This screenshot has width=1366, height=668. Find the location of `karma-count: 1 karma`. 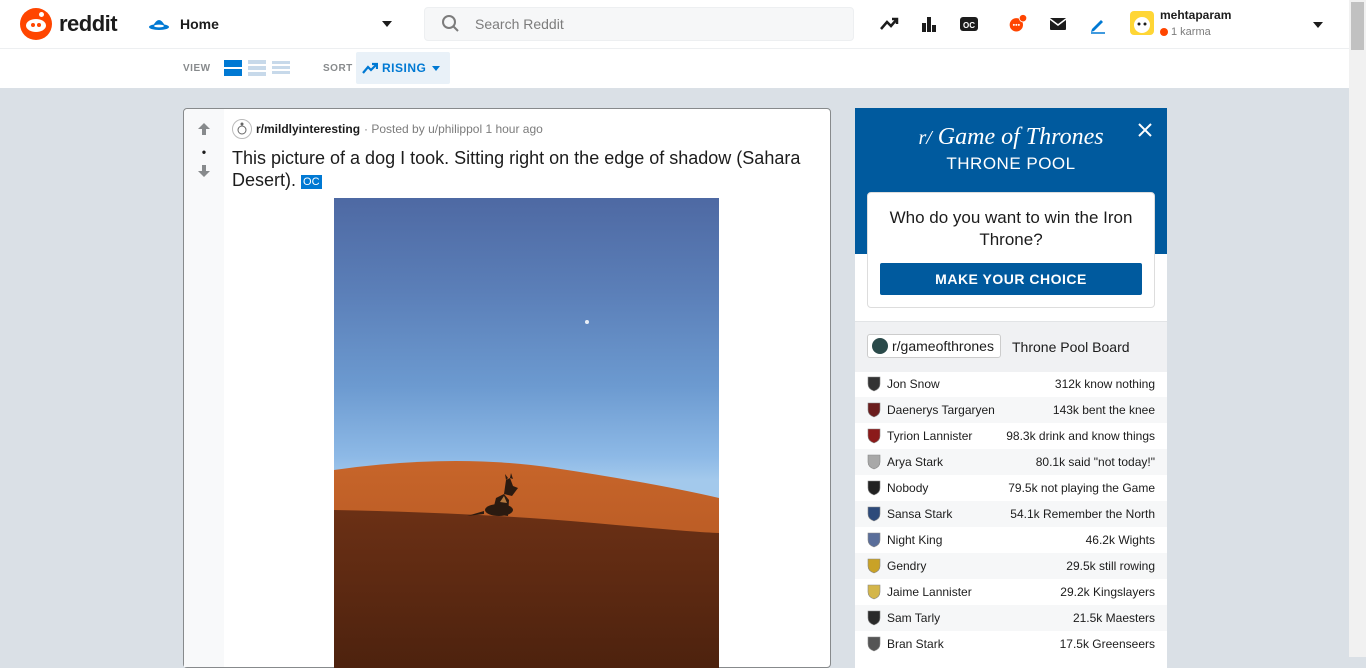

karma-count: 1 karma is located at coordinates (1185, 32).